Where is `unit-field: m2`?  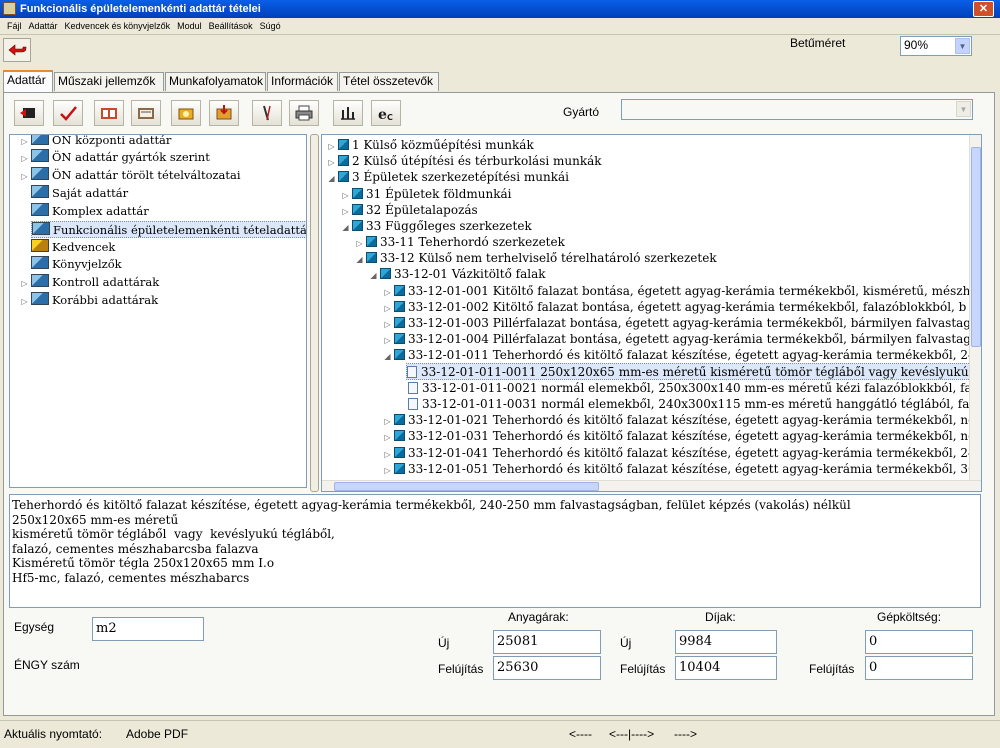
unit-field: m2 is located at coordinates (148, 629).